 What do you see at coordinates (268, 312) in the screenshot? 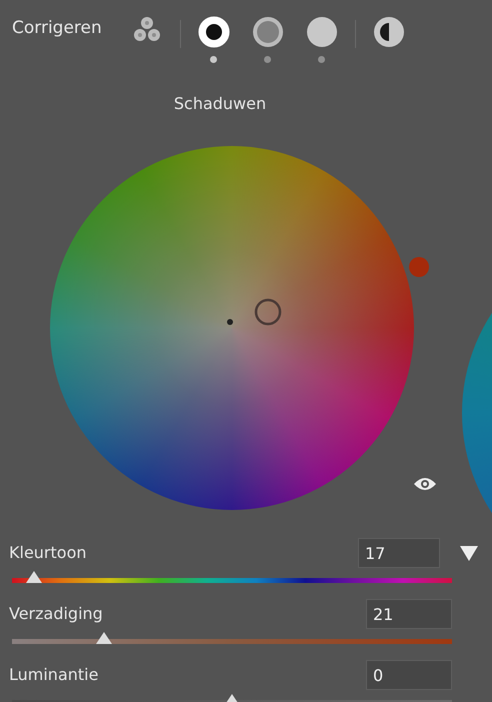
I see `wheel-handle` at bounding box center [268, 312].